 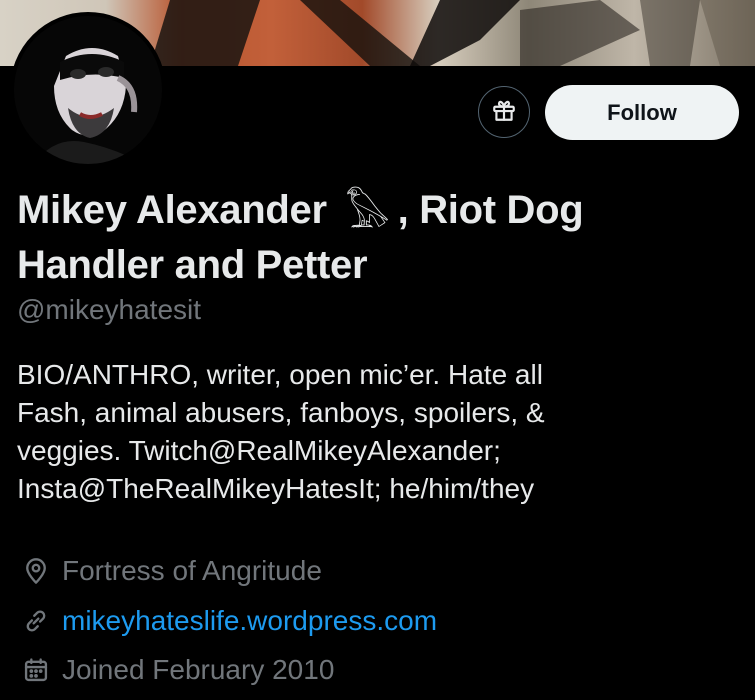 I want to click on follow-button-label: Follow, so click(x=642, y=112).